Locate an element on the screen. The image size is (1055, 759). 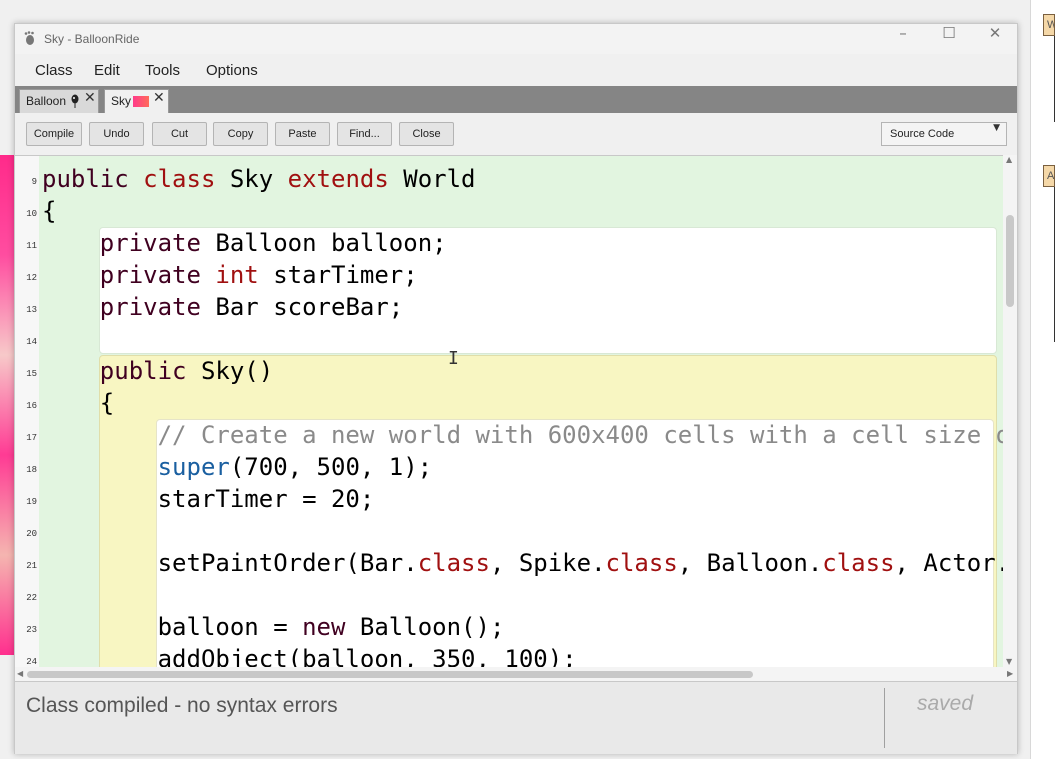
line-number: 12 is located at coordinates (31, 278).